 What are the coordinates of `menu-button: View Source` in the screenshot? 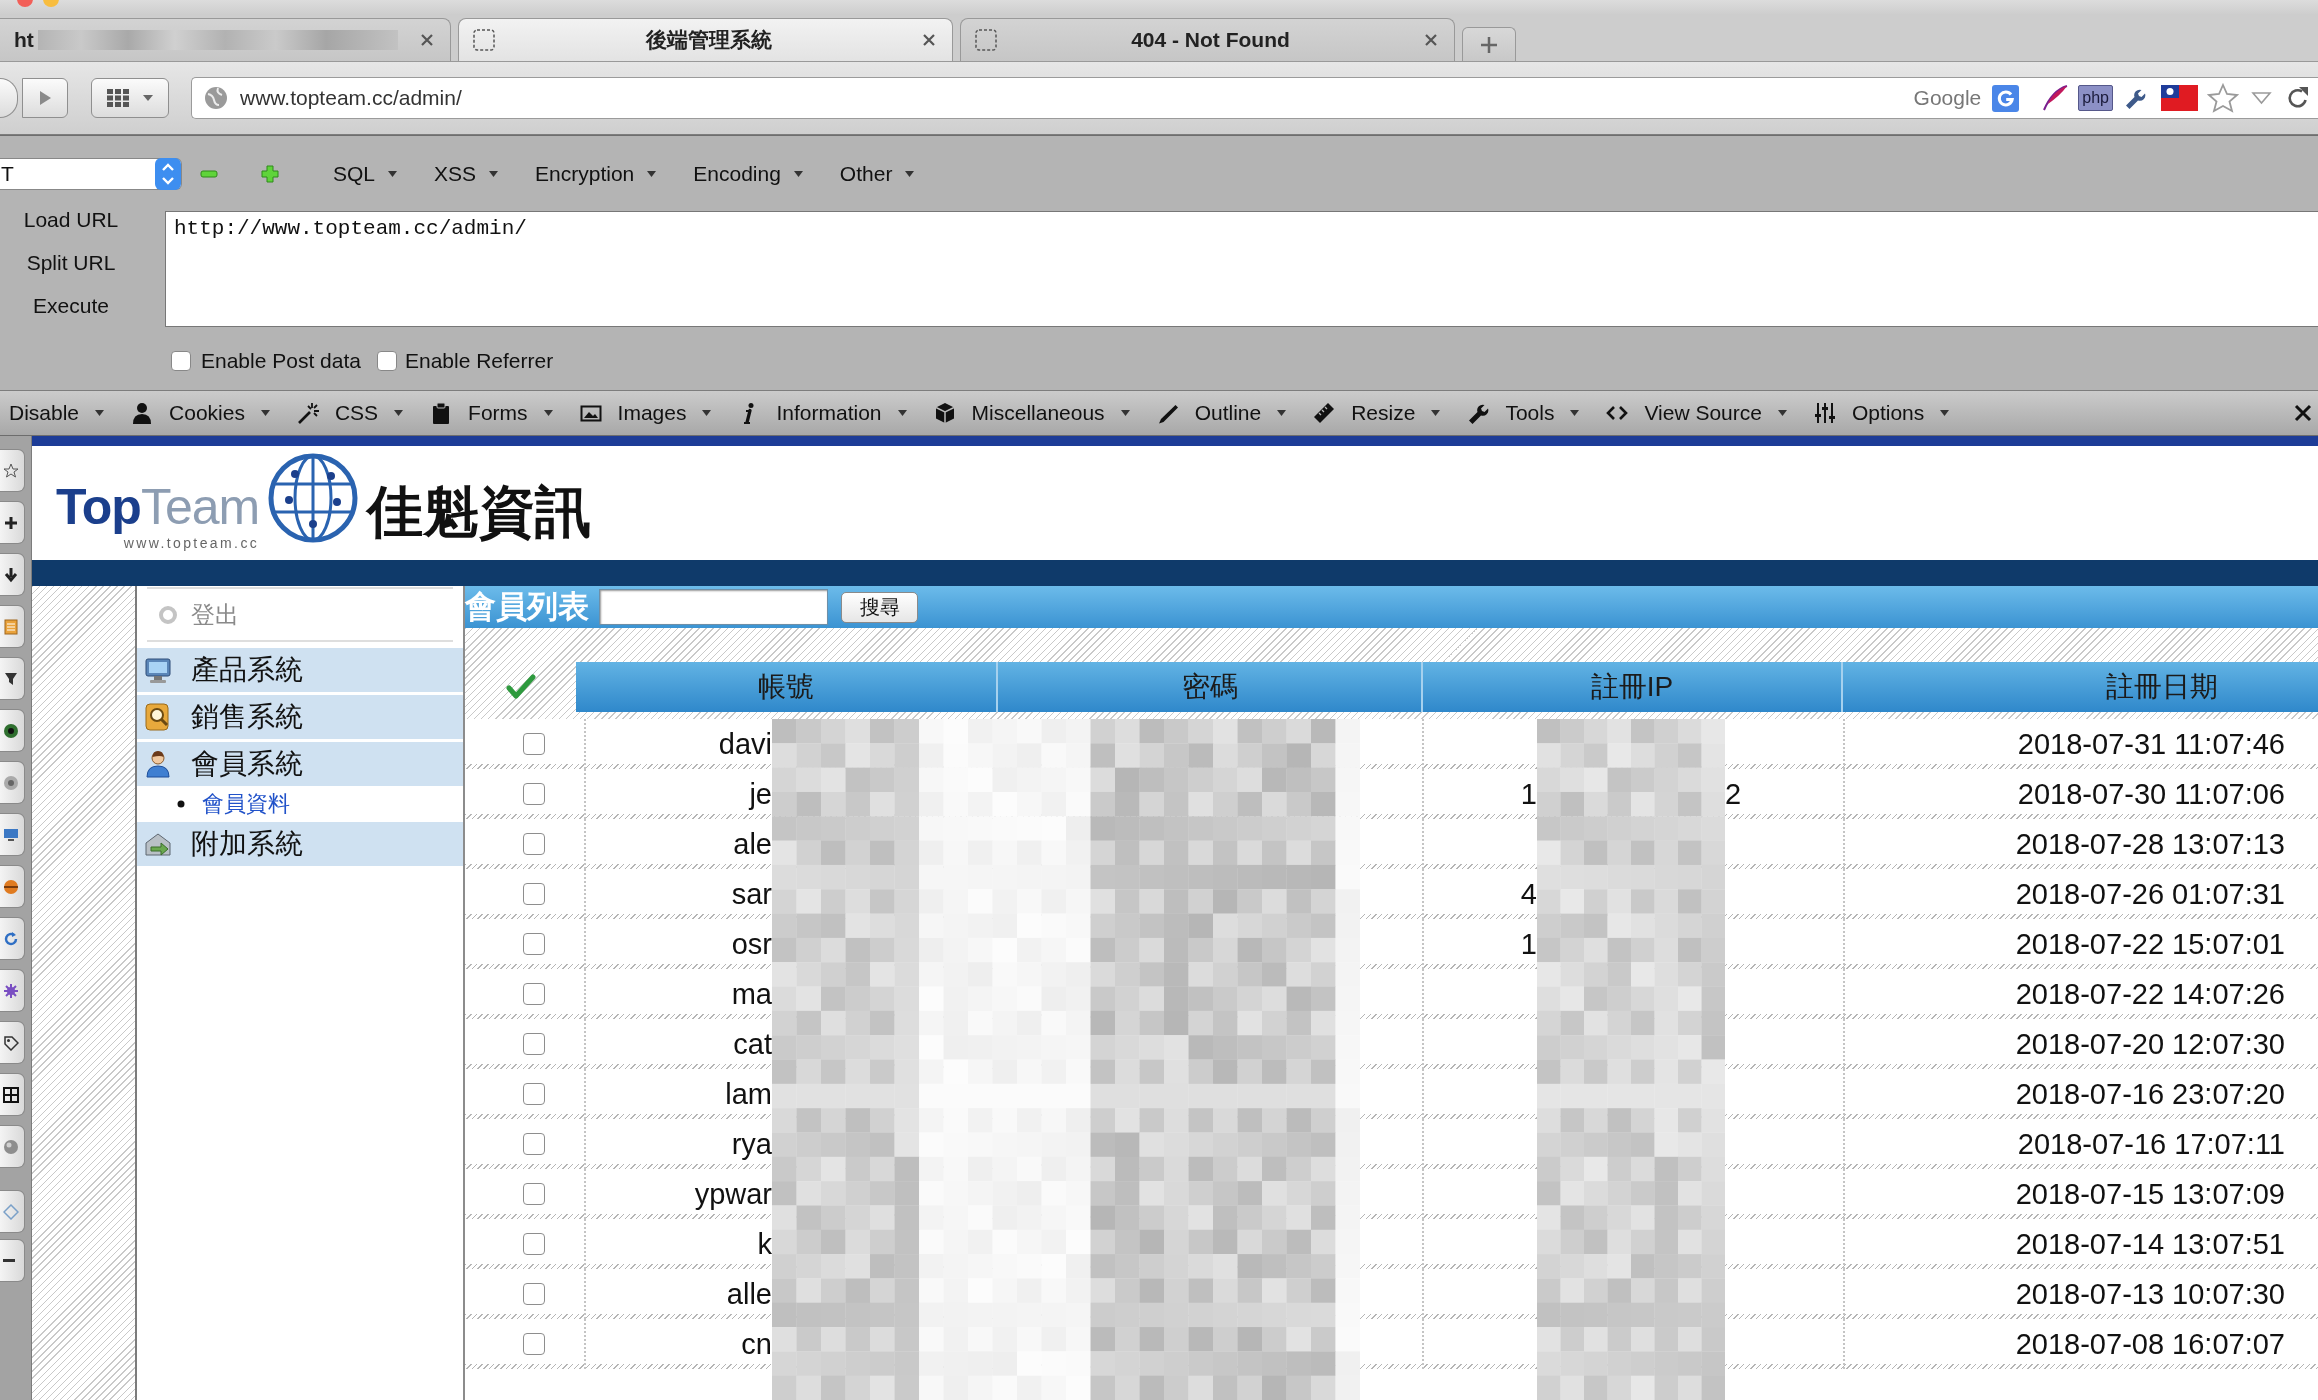 It's located at (1696, 413).